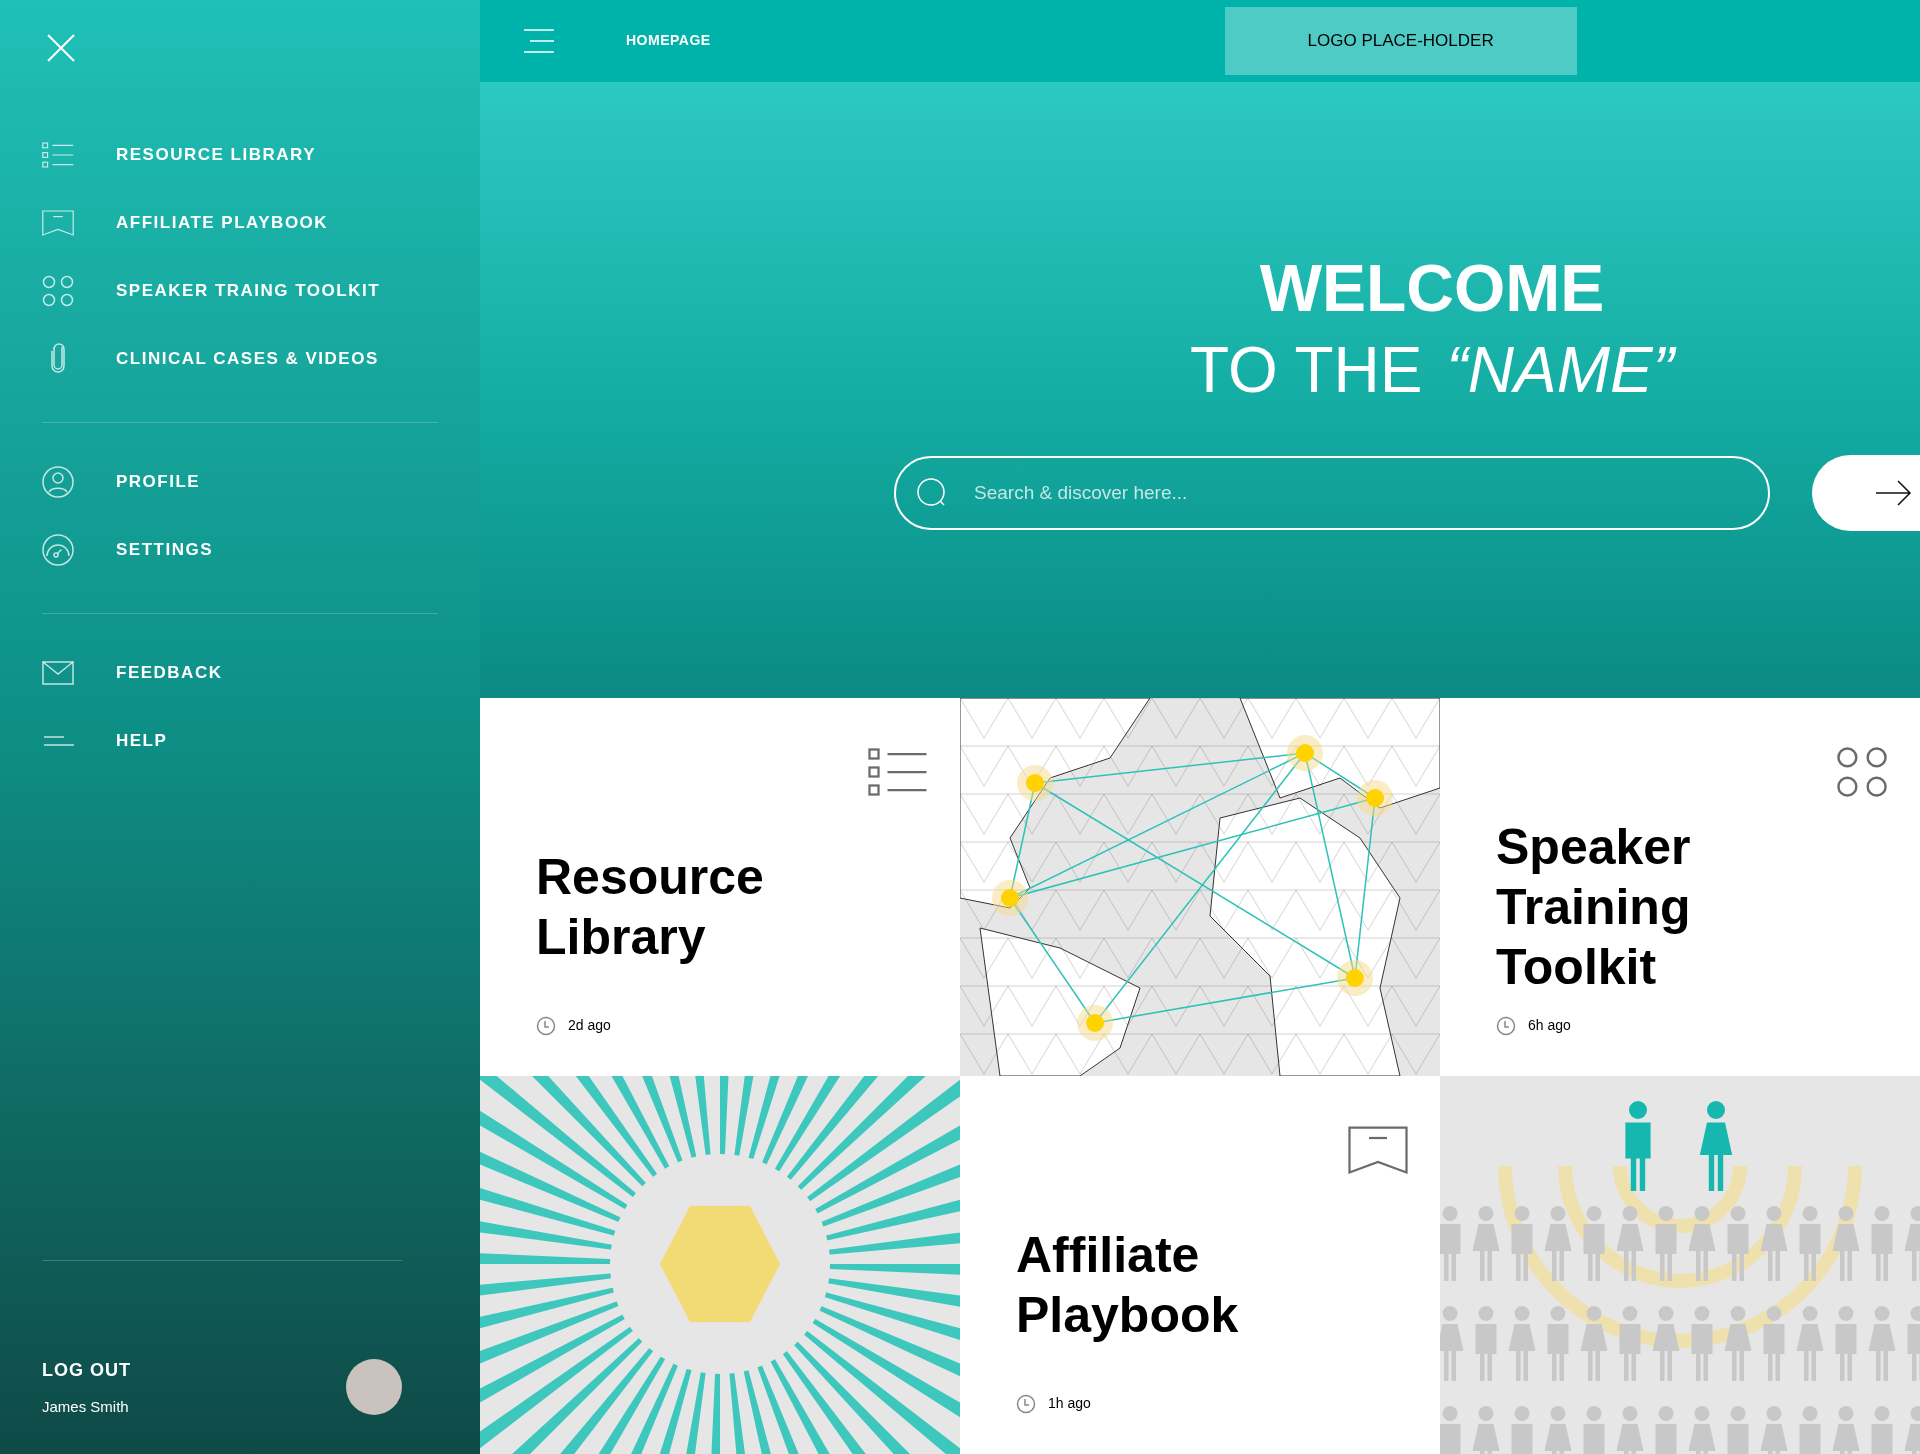  What do you see at coordinates (539, 40) in the screenshot?
I see `menu-icon` at bounding box center [539, 40].